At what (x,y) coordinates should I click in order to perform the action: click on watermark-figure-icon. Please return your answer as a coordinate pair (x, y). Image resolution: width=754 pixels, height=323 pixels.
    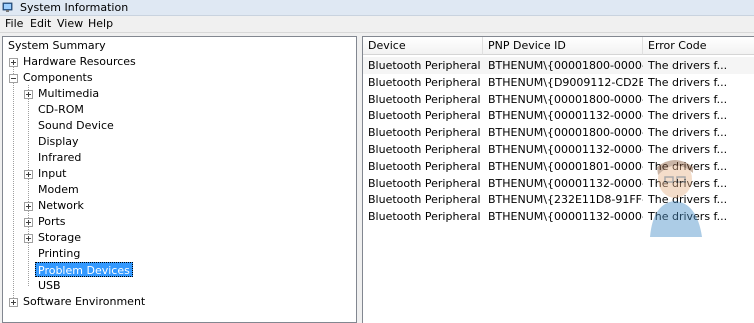
    Looking at the image, I should click on (676, 198).